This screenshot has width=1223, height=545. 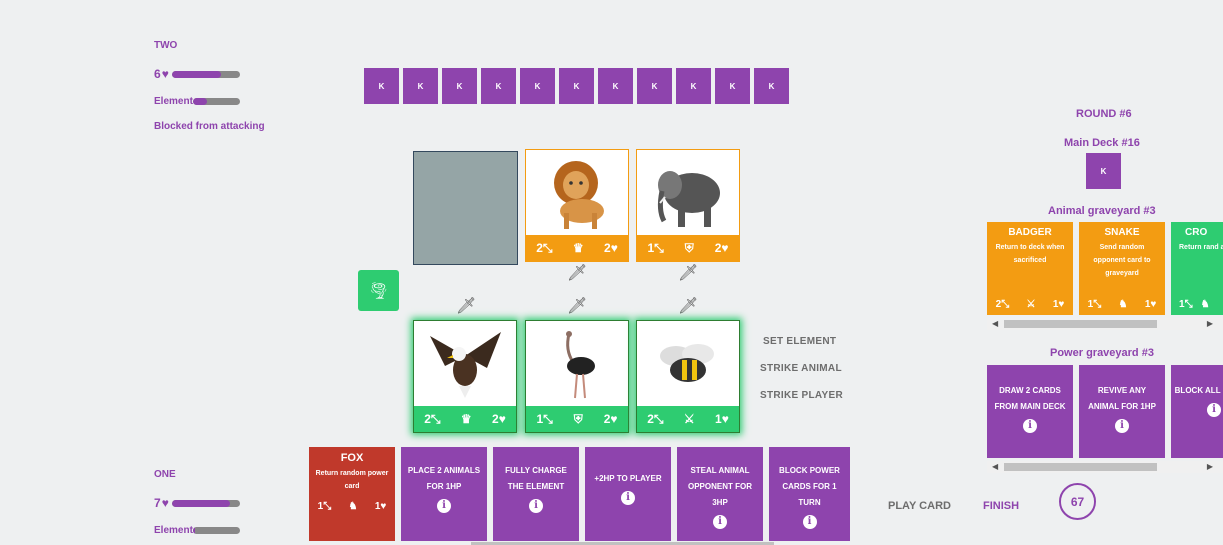 What do you see at coordinates (1122, 411) in the screenshot?
I see `graveyard-power-card: REVIVE ANY ANIMAL FOR 1HP i` at bounding box center [1122, 411].